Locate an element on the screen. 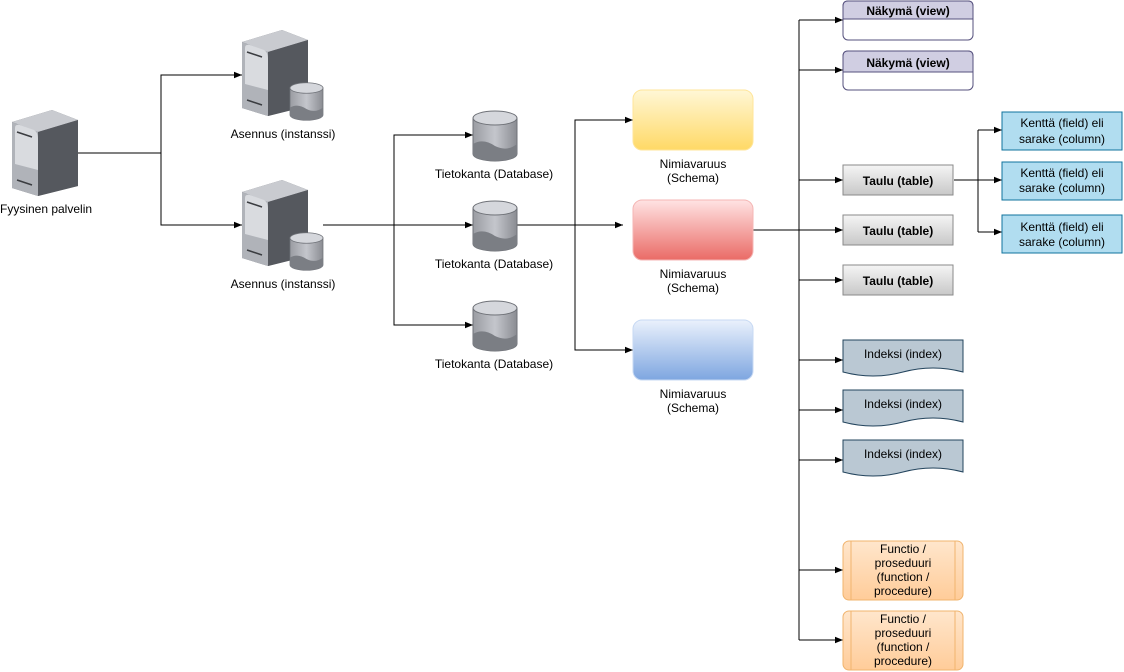  physical-server-node: Fyysinen palvelin is located at coordinates (46, 162).